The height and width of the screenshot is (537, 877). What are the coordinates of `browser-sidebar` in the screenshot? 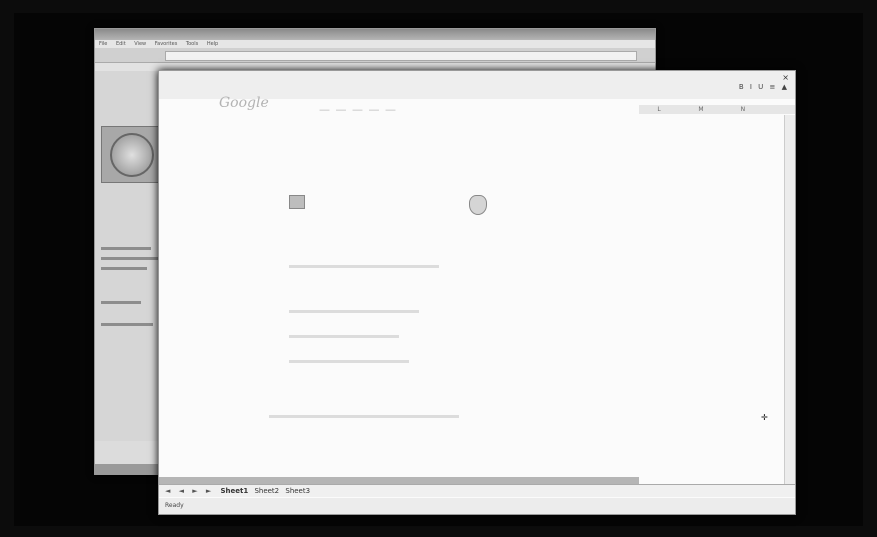 It's located at (130, 256).